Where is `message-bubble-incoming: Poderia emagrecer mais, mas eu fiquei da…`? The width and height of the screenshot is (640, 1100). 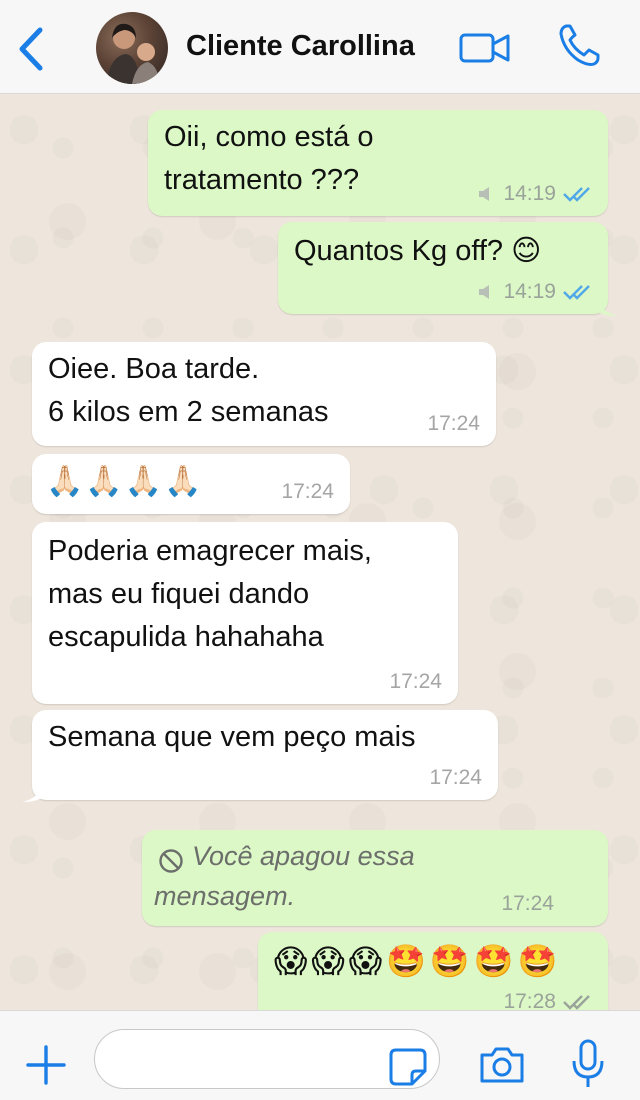
message-bubble-incoming: Poderia emagrecer mais, mas eu fiquei da… is located at coordinates (245, 613).